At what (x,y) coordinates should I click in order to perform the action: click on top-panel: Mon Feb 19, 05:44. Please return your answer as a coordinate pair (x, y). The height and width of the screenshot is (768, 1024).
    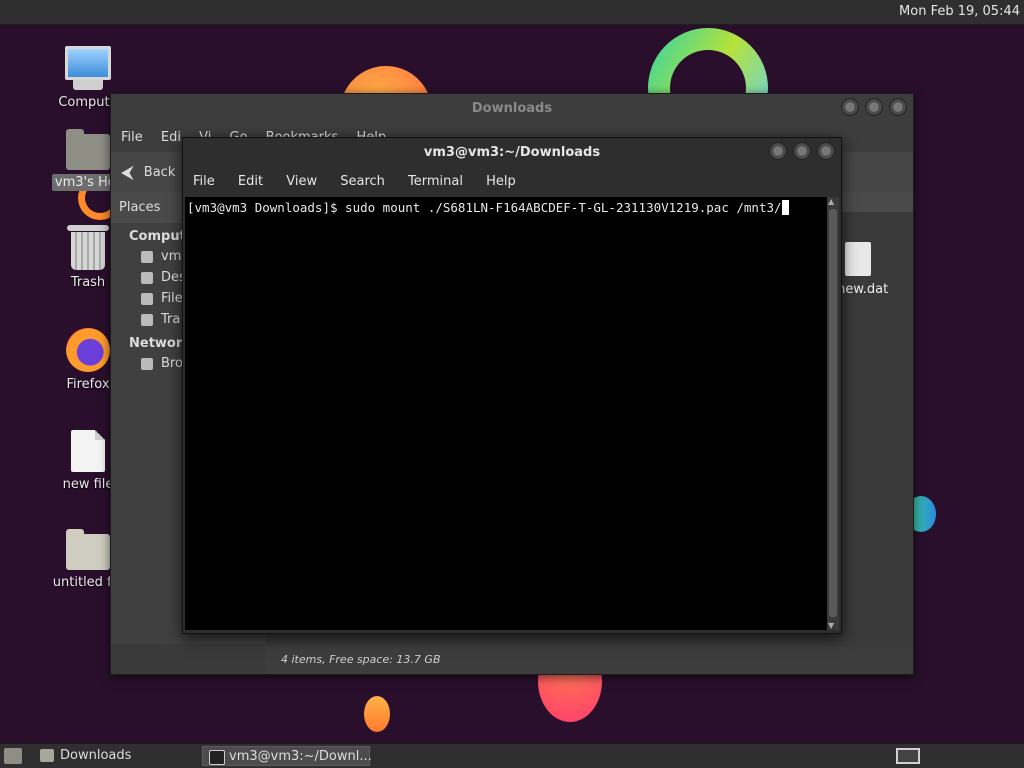
    Looking at the image, I should click on (512, 12).